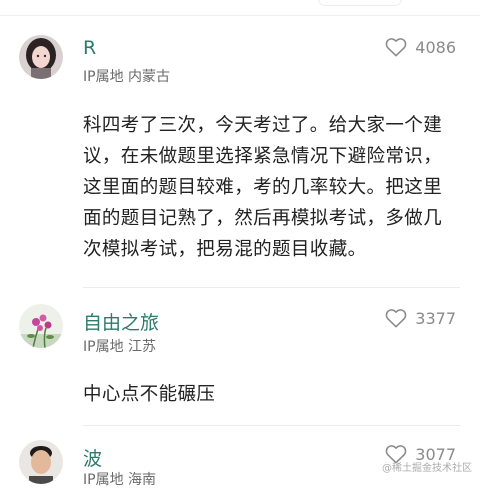 This screenshot has height=489, width=480. I want to click on top-button-edge, so click(360, 3).